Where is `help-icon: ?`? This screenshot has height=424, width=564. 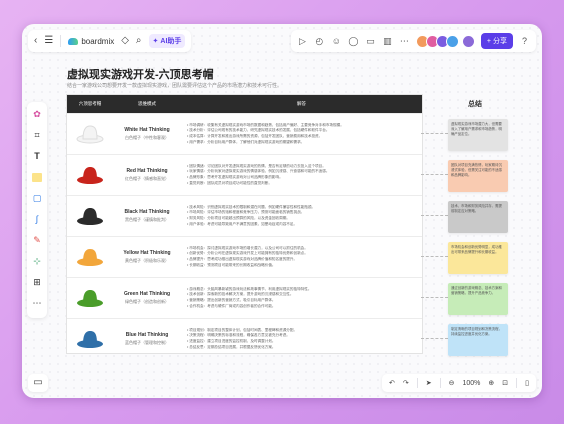 help-icon: ? is located at coordinates (524, 41).